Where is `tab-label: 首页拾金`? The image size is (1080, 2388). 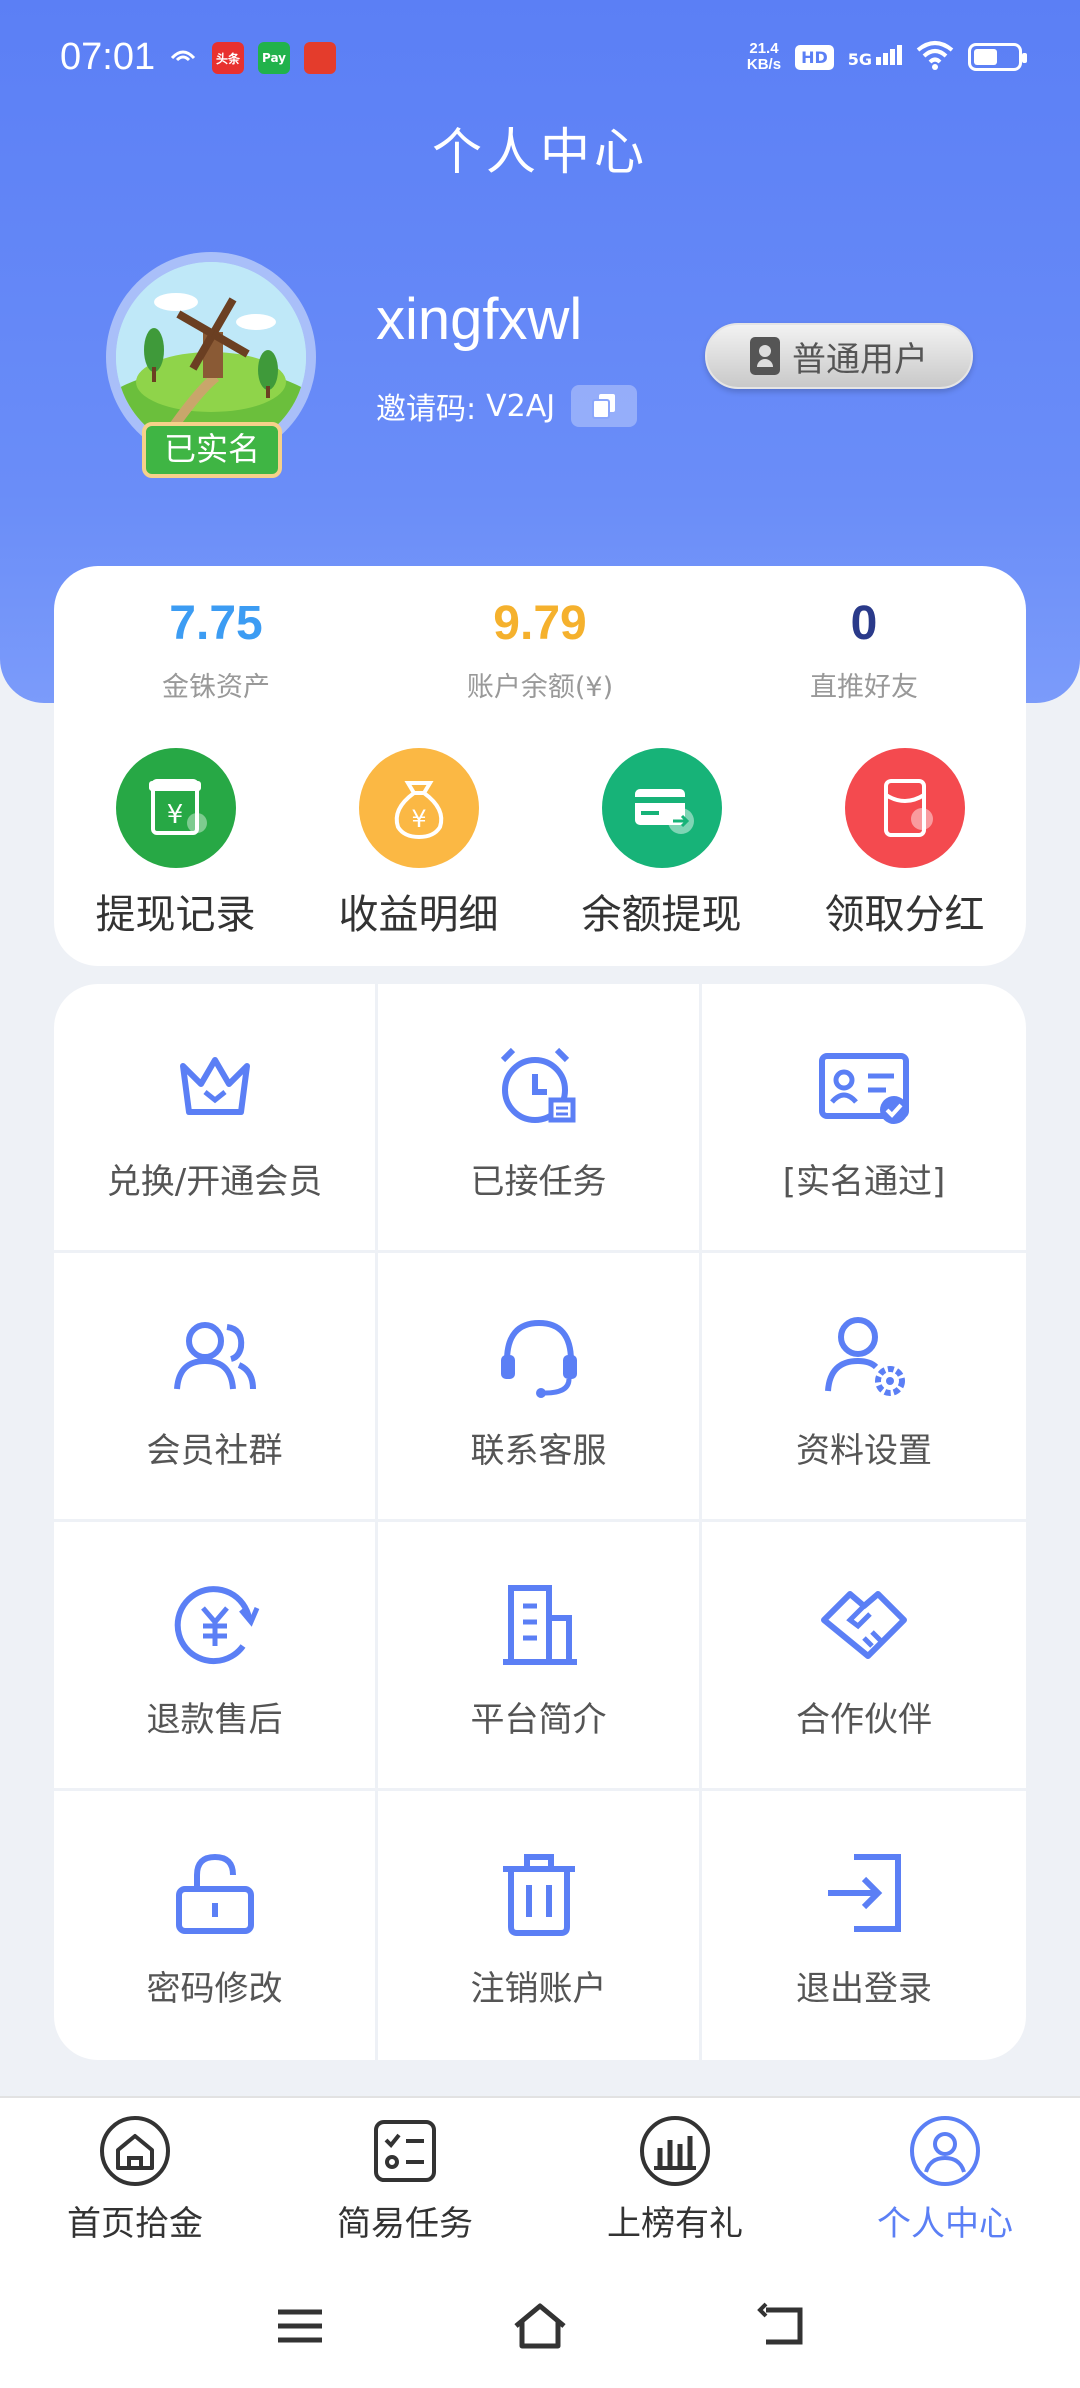
tab-label: 首页拾金 is located at coordinates (135, 2224).